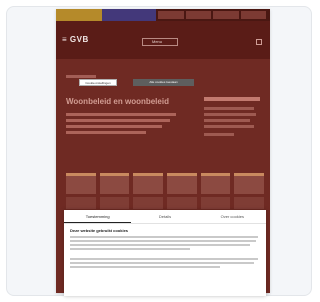  I want to click on accept-all-button: Alle cookies toestaan, so click(163, 82).